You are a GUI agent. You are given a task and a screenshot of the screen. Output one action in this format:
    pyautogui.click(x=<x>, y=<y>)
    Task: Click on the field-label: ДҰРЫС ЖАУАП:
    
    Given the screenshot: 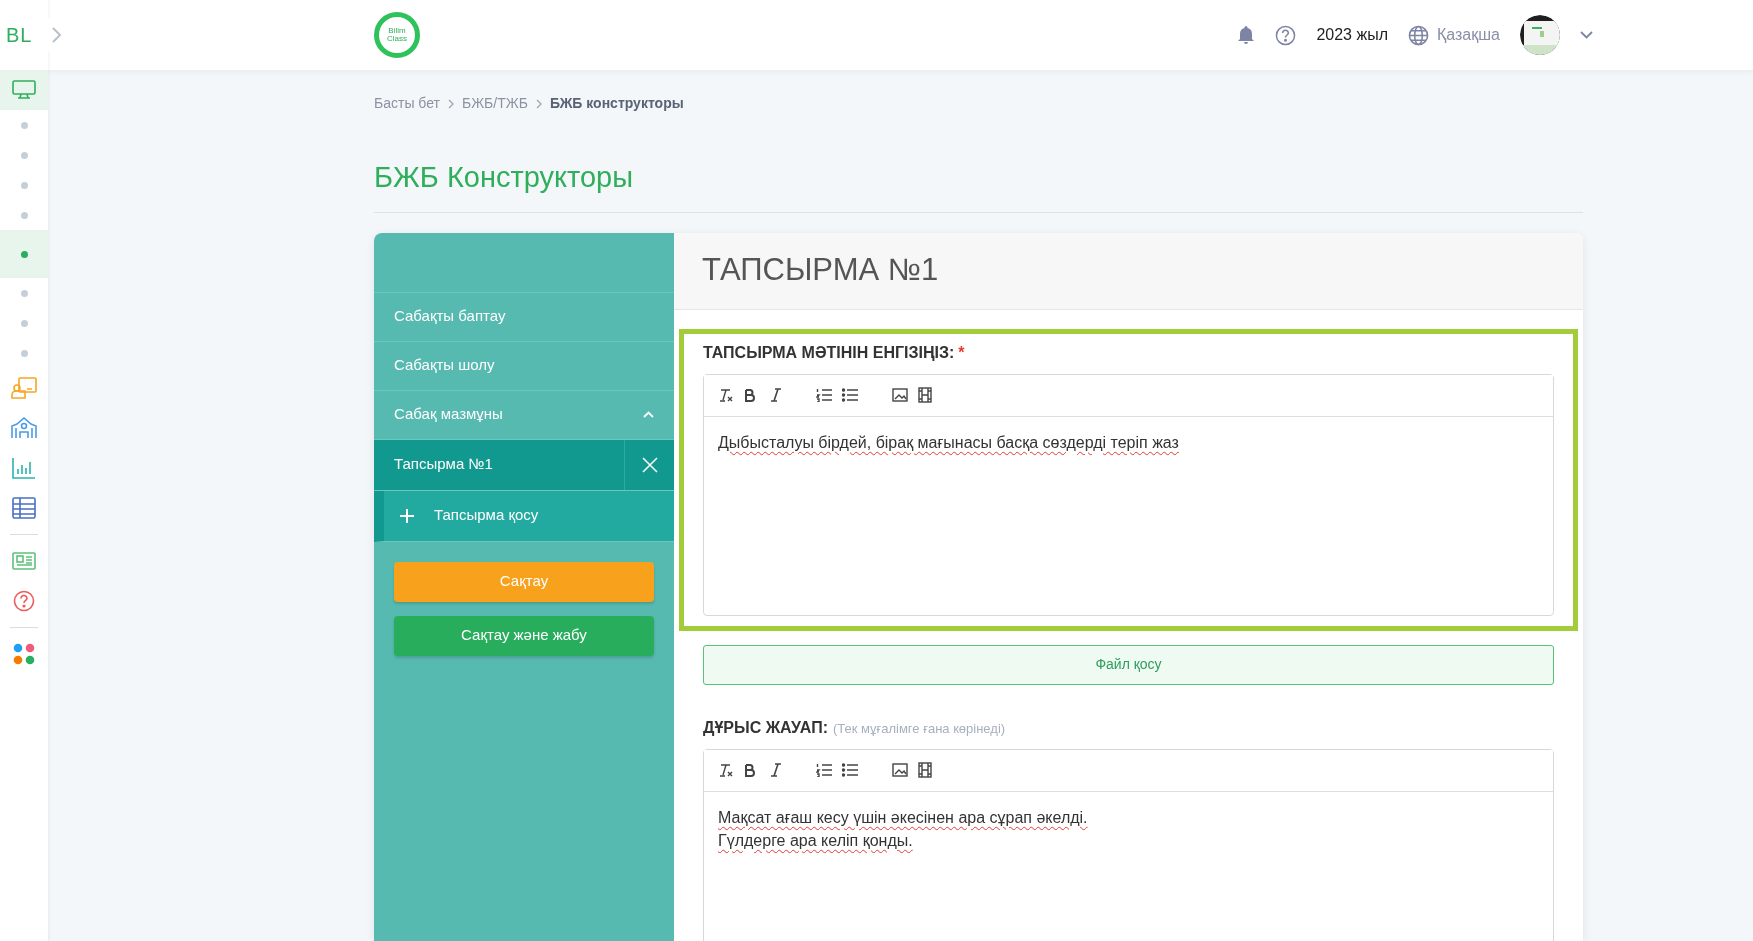 What is the action you would take?
    pyautogui.click(x=765, y=727)
    